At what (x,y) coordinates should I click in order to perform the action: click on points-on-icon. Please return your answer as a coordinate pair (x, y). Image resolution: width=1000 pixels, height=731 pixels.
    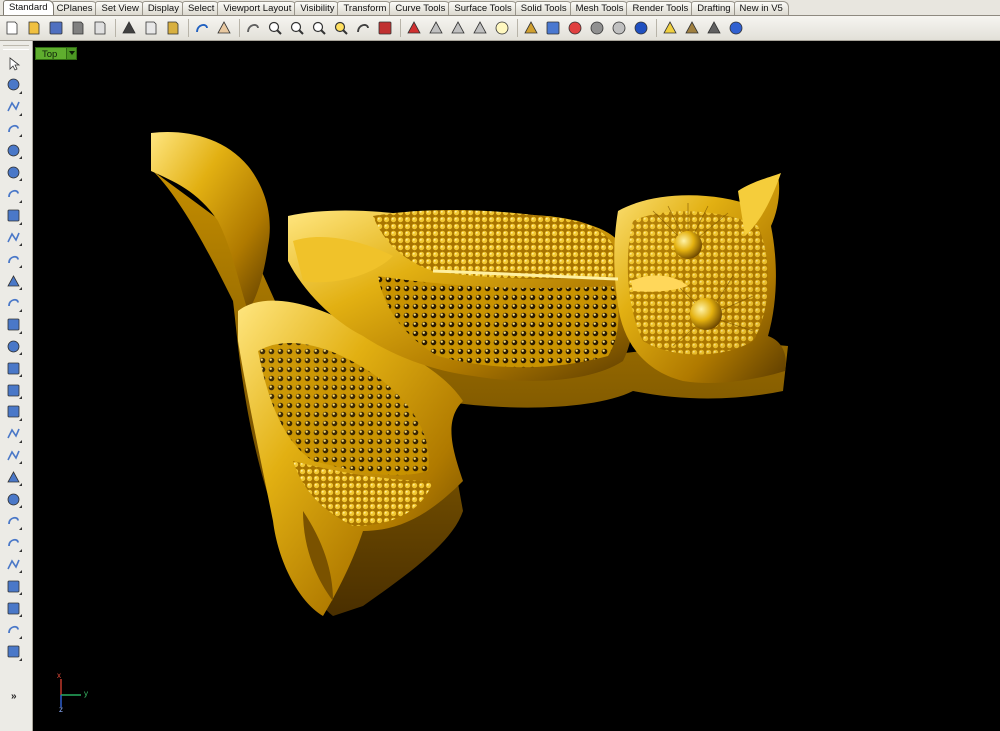
    Looking at the image, I should click on (13, 499).